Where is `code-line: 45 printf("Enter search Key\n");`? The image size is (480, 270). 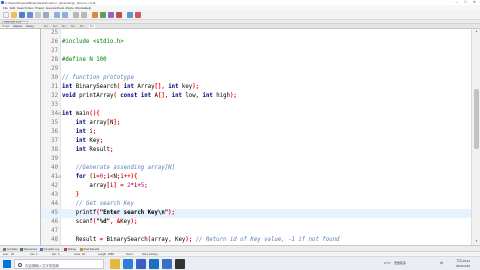
code-line: 45 printf("Enter search Key\n"); is located at coordinates (256, 213).